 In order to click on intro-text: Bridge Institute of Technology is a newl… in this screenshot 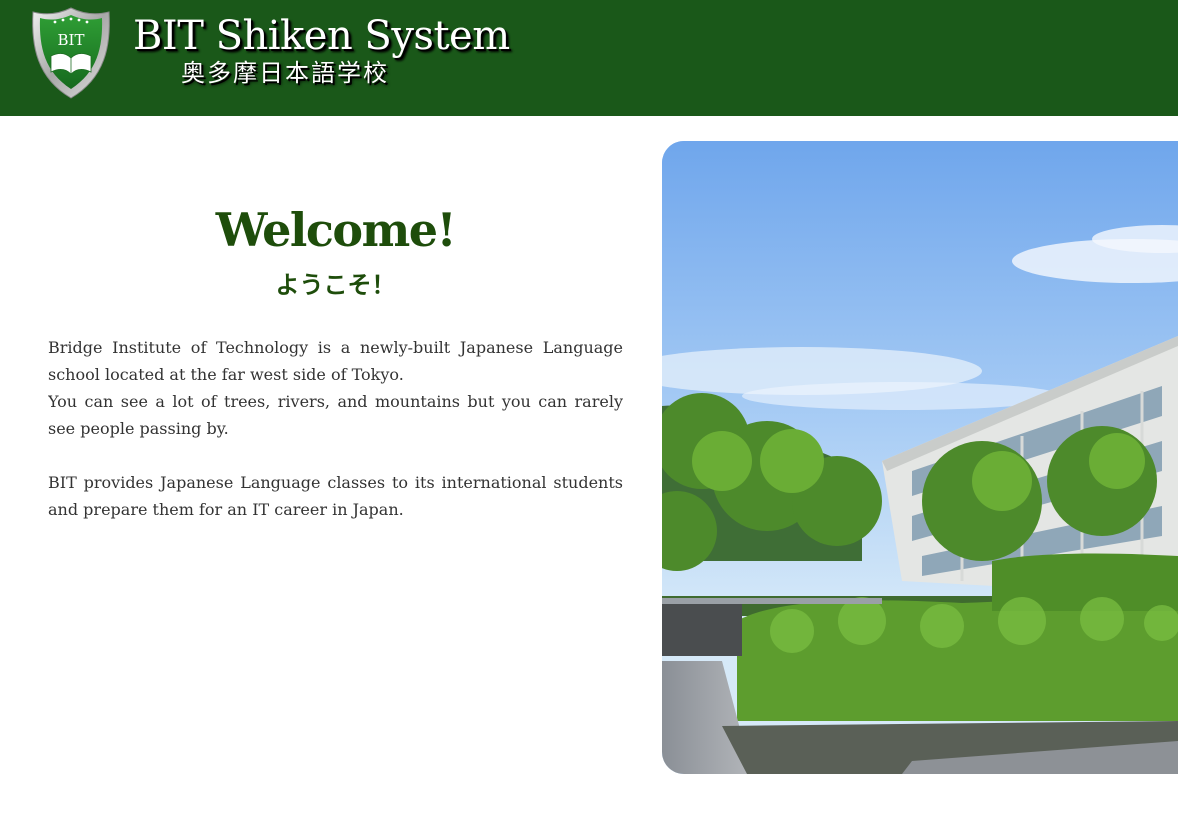, I will do `click(335, 432)`.